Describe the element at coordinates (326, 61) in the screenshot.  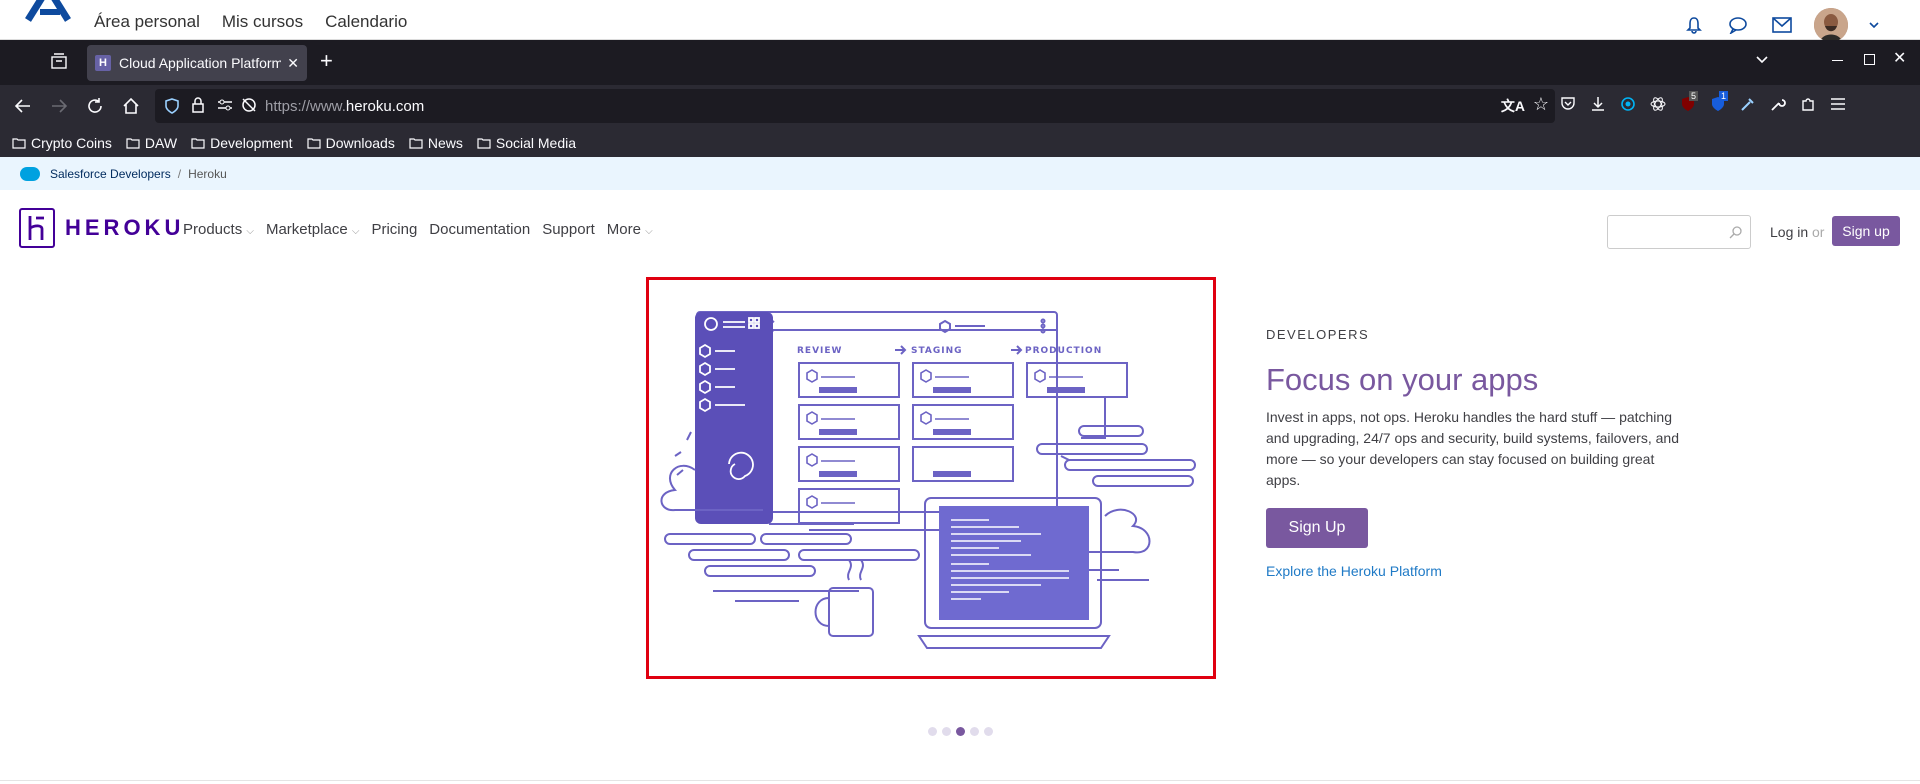
I see `new-tab-icon: +` at that location.